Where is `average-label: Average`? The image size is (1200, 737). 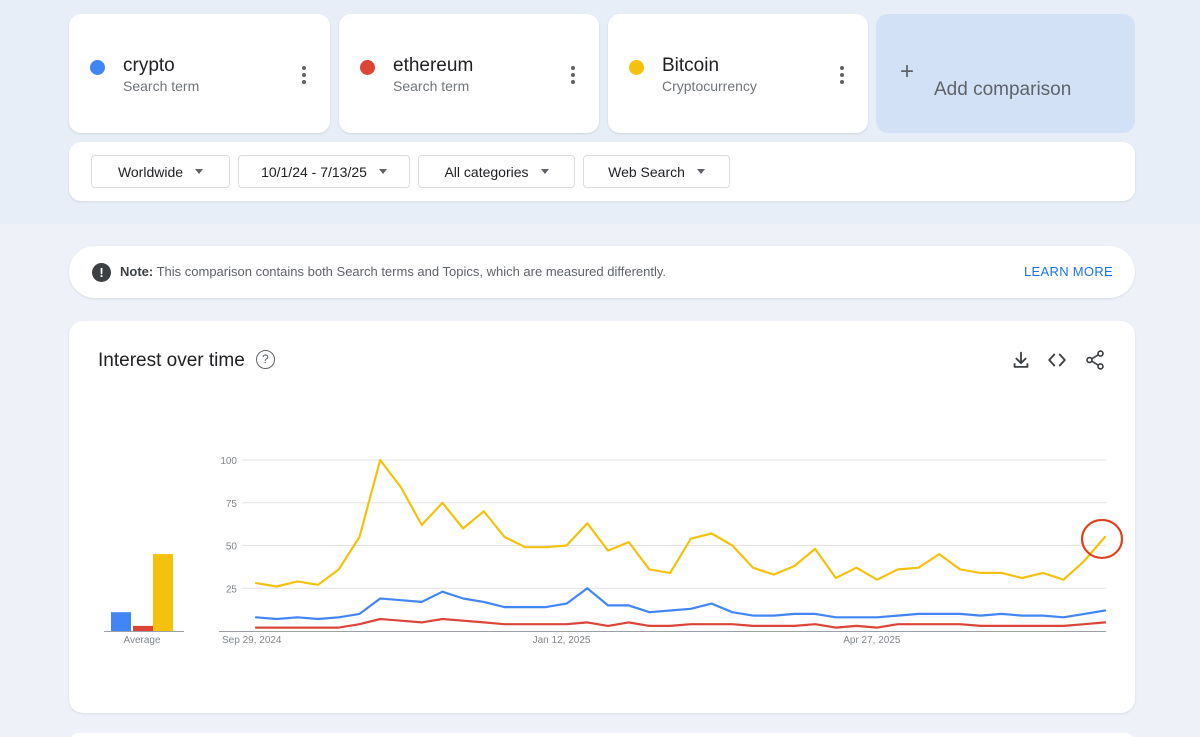
average-label: Average is located at coordinates (142, 640).